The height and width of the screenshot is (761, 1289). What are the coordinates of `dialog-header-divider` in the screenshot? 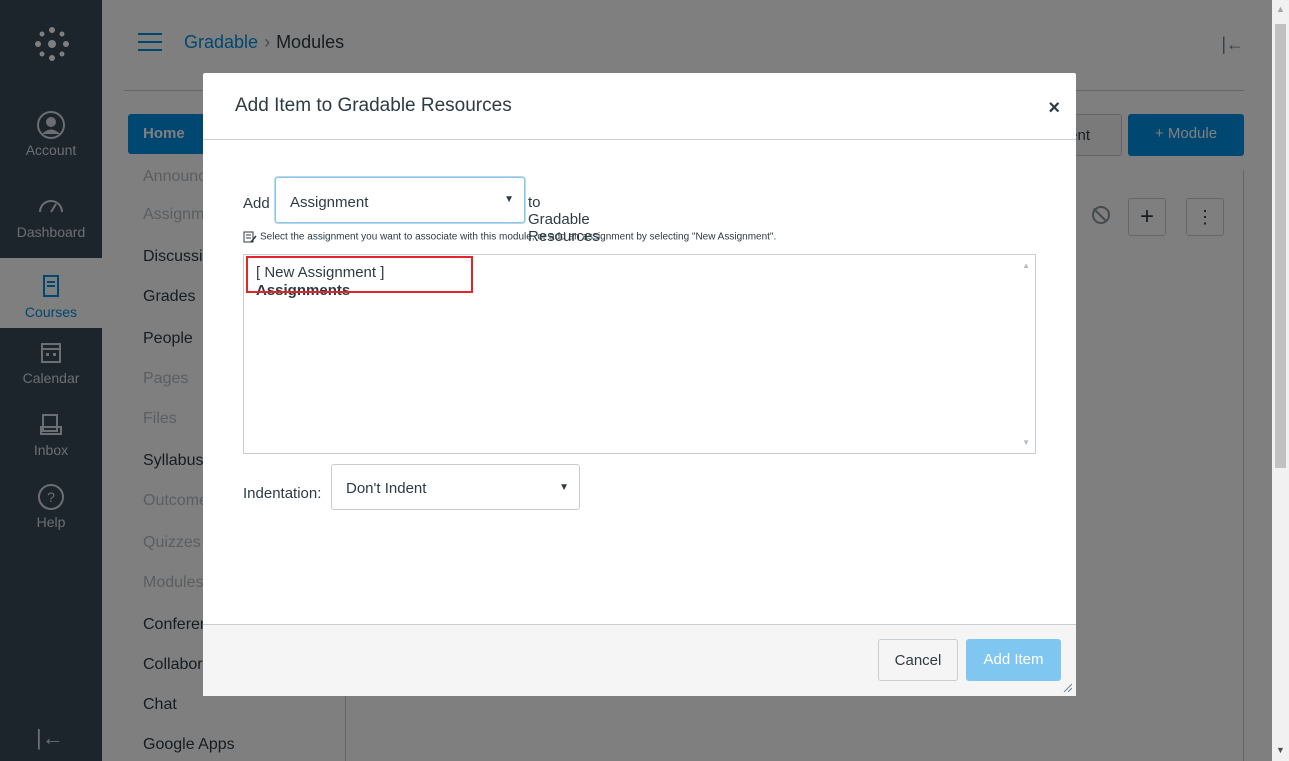 It's located at (639, 139).